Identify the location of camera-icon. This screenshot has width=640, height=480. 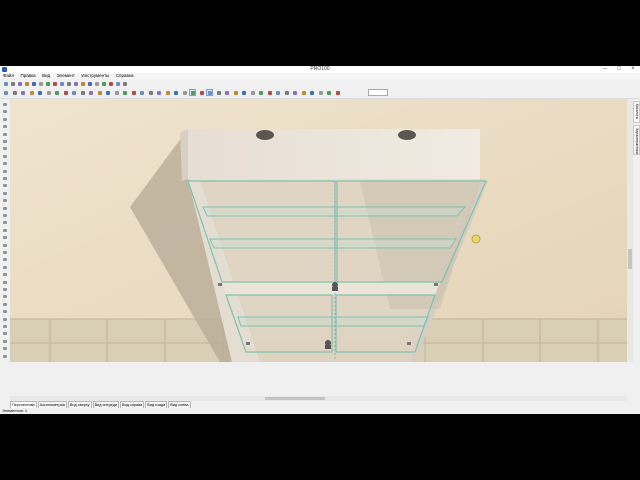
(175, 92).